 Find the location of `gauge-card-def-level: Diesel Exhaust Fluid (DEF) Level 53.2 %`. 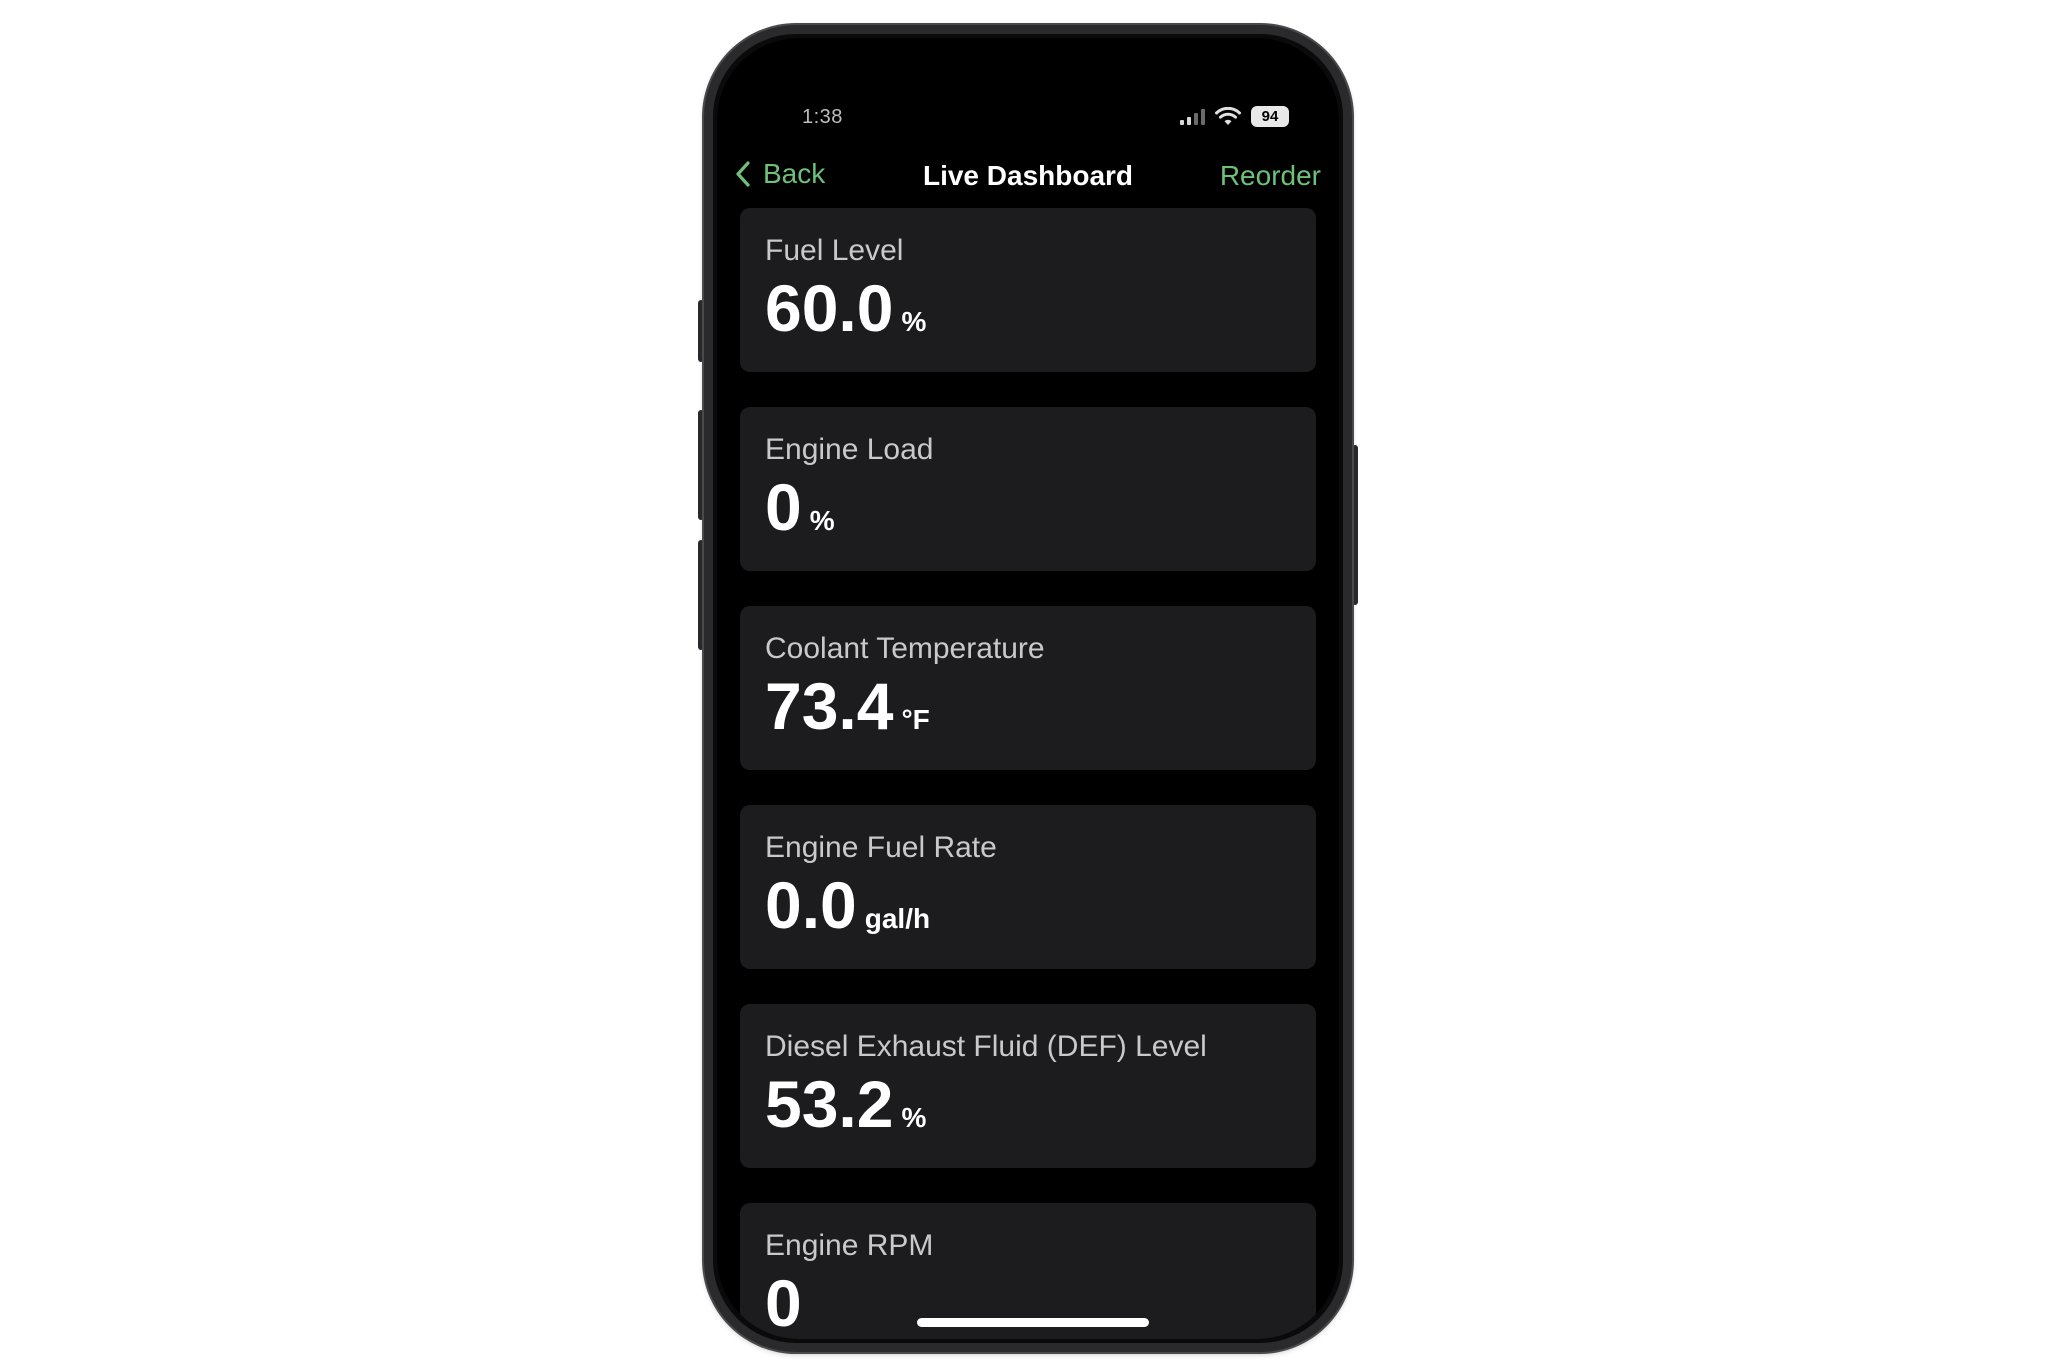

gauge-card-def-level: Diesel Exhaust Fluid (DEF) Level 53.2 % is located at coordinates (1028, 1086).